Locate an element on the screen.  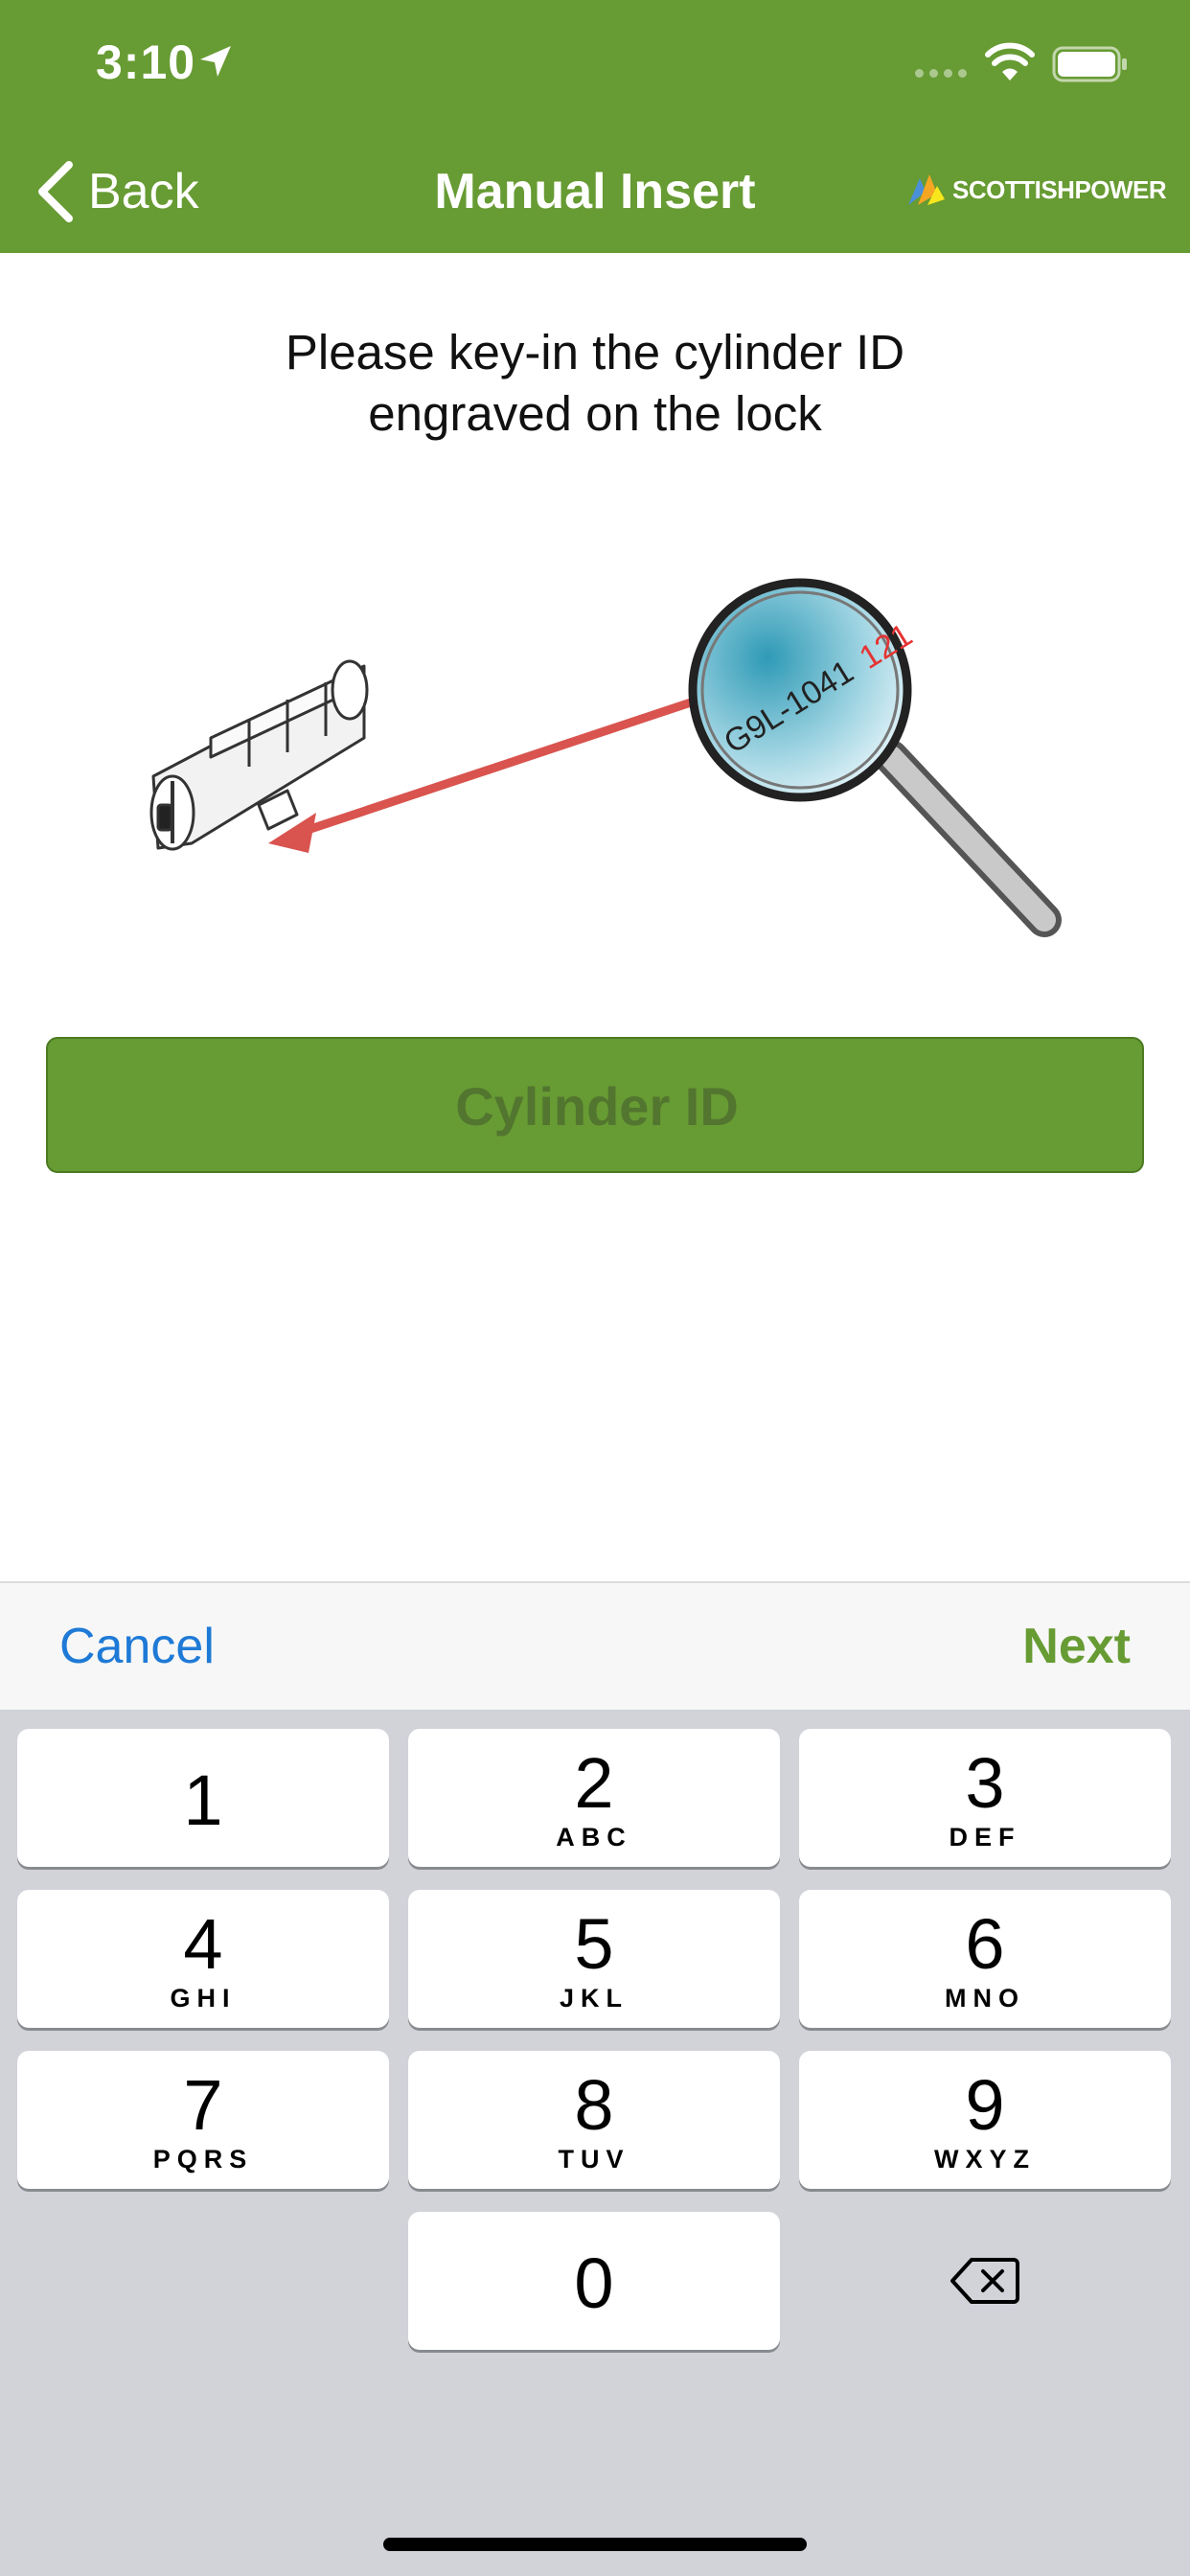
key-digit: 1 is located at coordinates (203, 1800).